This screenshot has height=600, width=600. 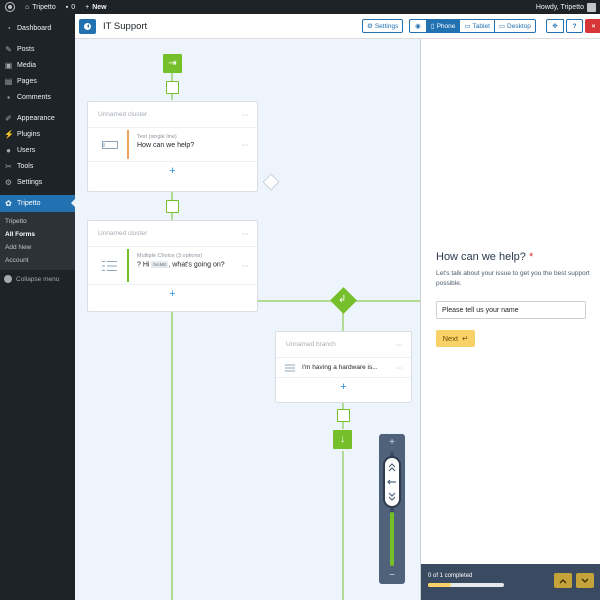 I want to click on previous-button, so click(x=563, y=580).